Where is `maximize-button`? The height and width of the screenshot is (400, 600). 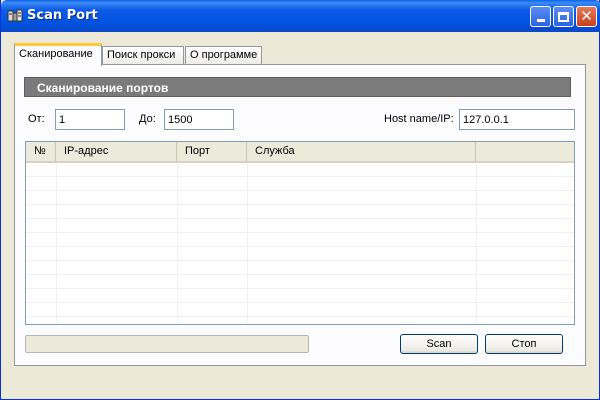 maximize-button is located at coordinates (563, 16).